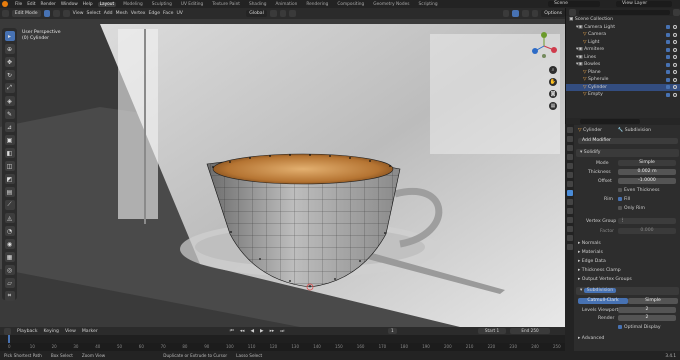 The width and height of the screenshot is (680, 360). What do you see at coordinates (9, 153) in the screenshot?
I see `extrude-icon: ◧` at bounding box center [9, 153].